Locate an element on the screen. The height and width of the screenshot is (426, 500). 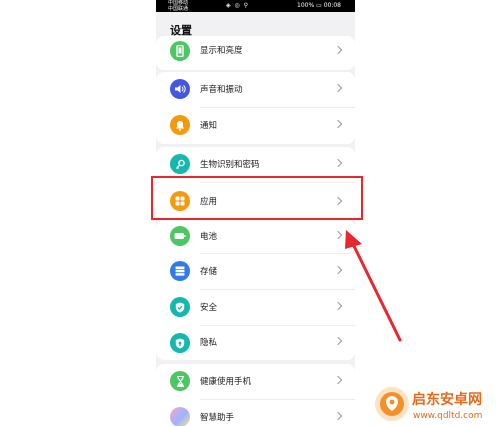
settings-item-label: 存储 is located at coordinates (209, 272).